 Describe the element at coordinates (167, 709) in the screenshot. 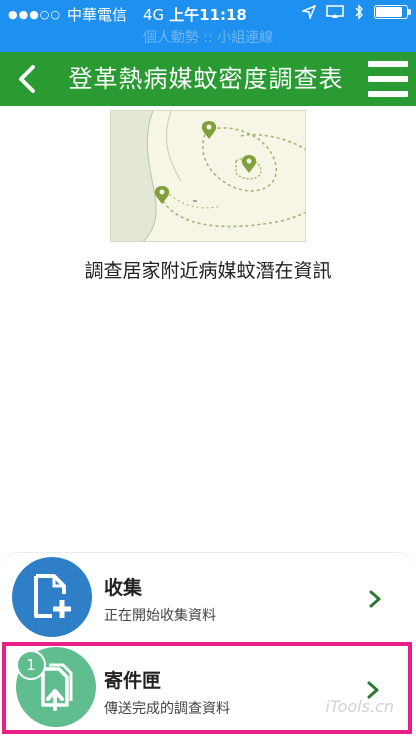

I see `outbox-subtitle: 傳送完成的調查資料` at that location.